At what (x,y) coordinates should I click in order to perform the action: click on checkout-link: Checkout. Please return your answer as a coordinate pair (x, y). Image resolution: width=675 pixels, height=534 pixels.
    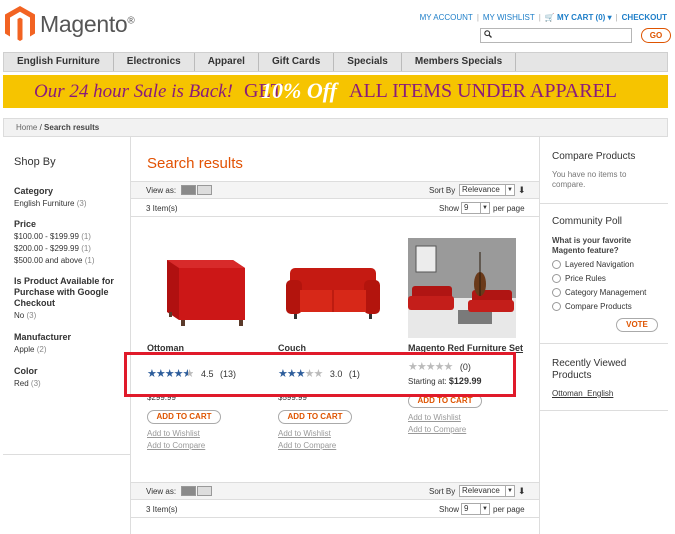
    Looking at the image, I should click on (644, 17).